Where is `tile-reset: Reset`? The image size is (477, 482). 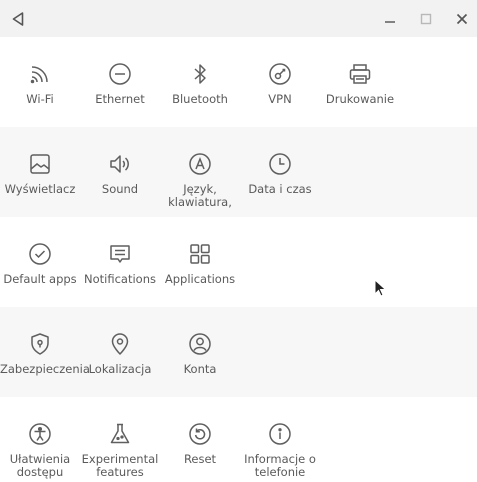
tile-reset: Reset is located at coordinates (200, 444).